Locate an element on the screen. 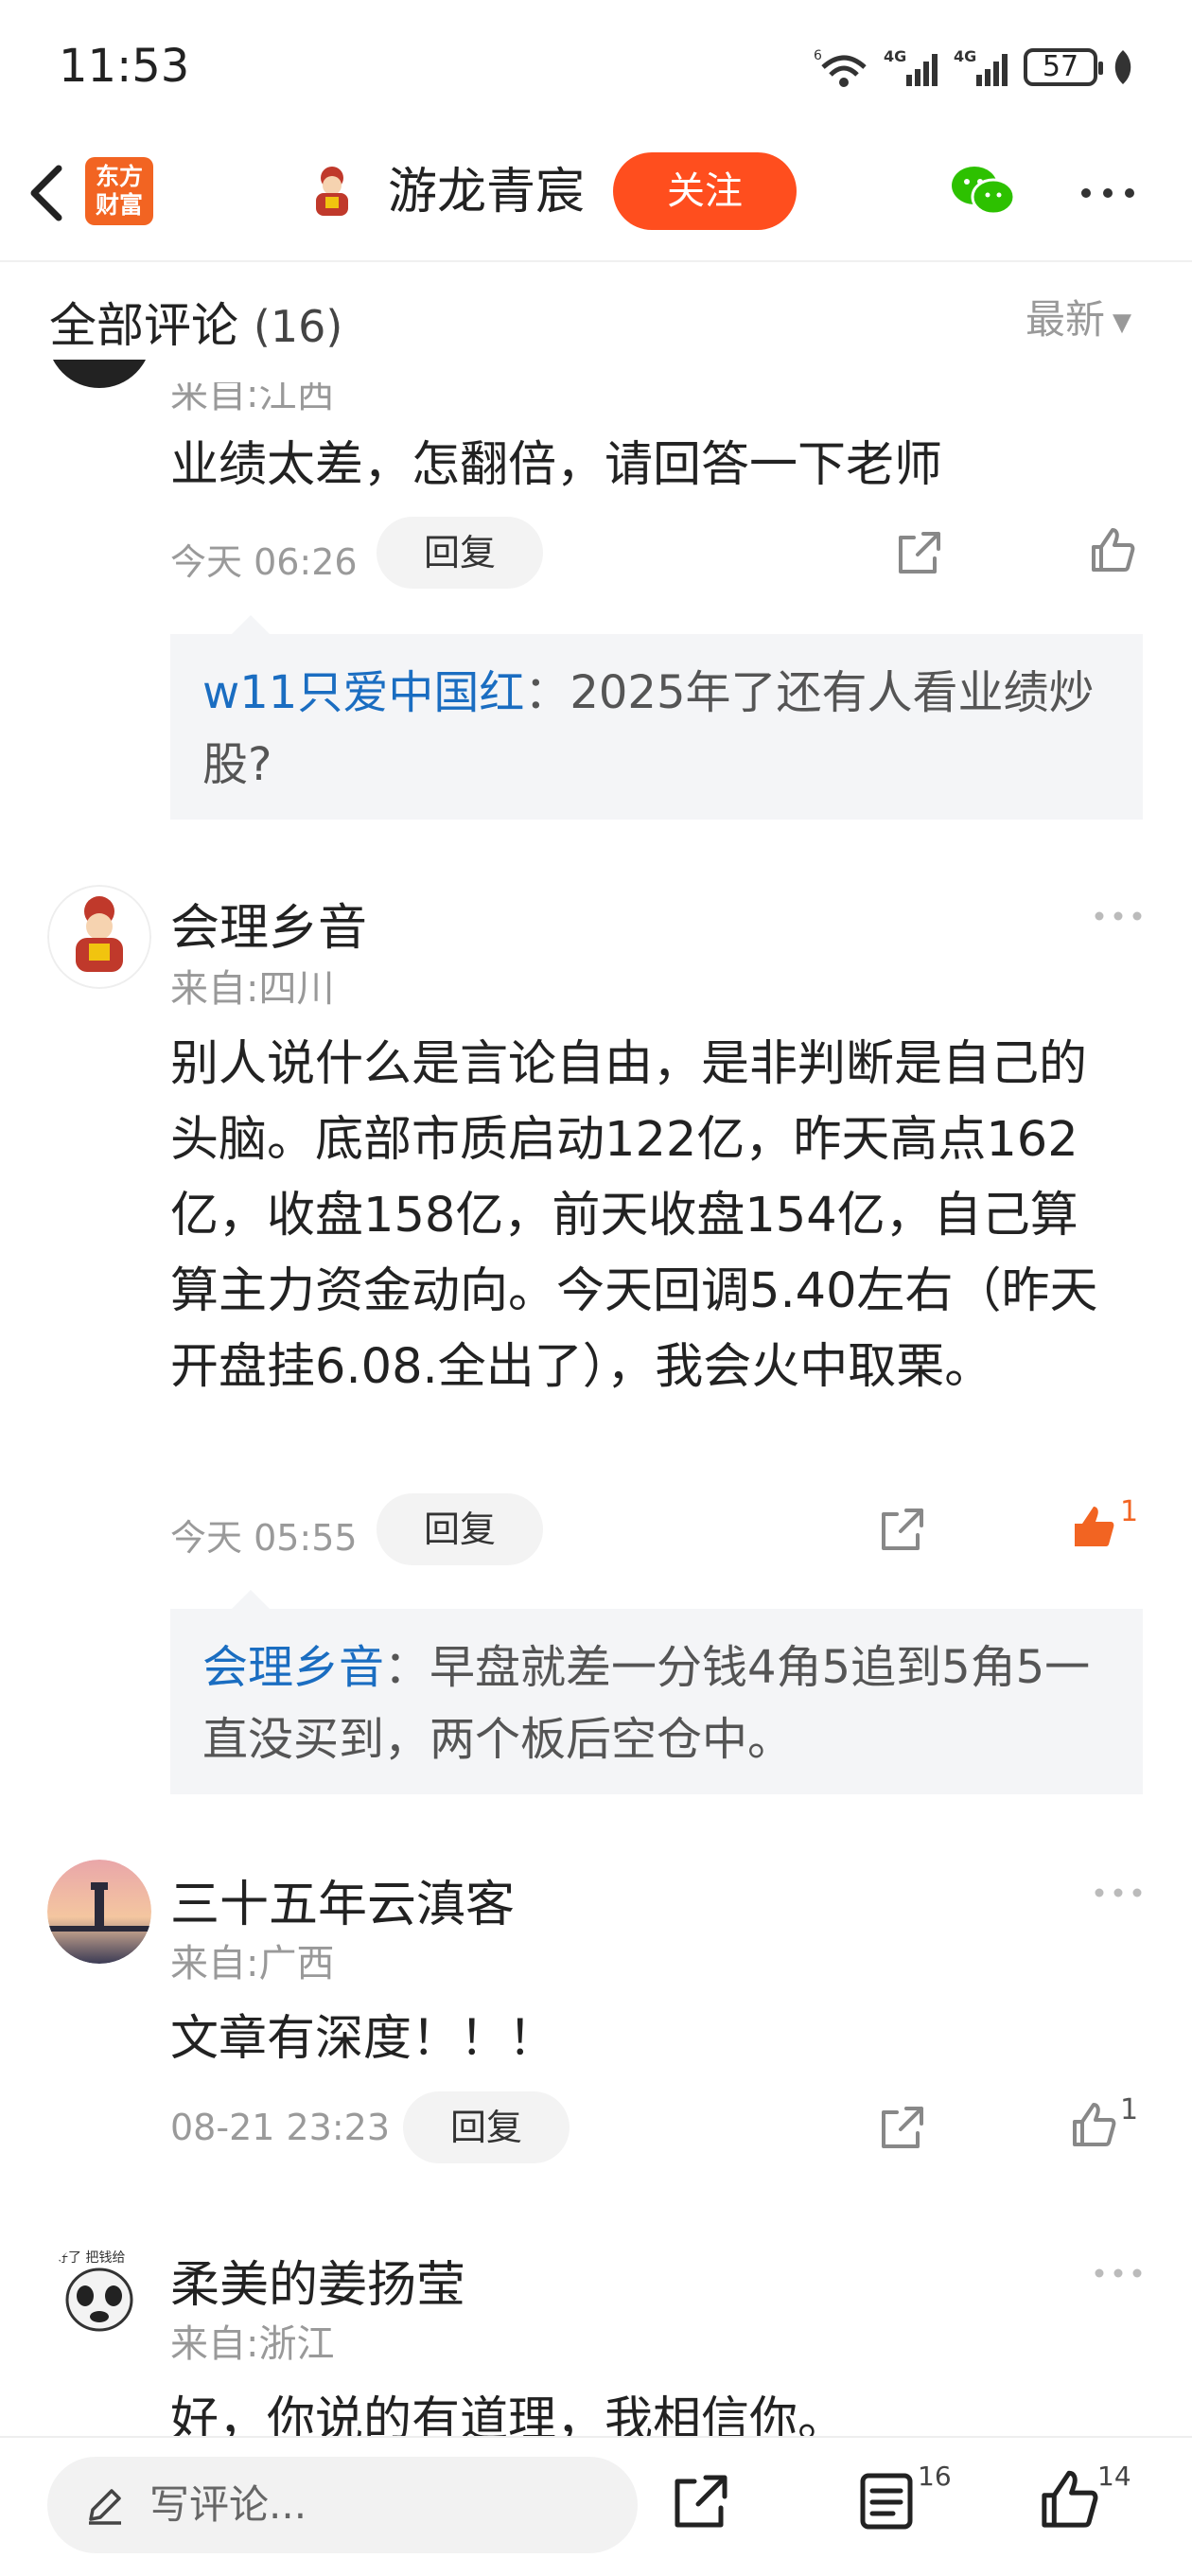 This screenshot has width=1192, height=2576. thumb-up-icon-liked is located at coordinates (1093, 1527).